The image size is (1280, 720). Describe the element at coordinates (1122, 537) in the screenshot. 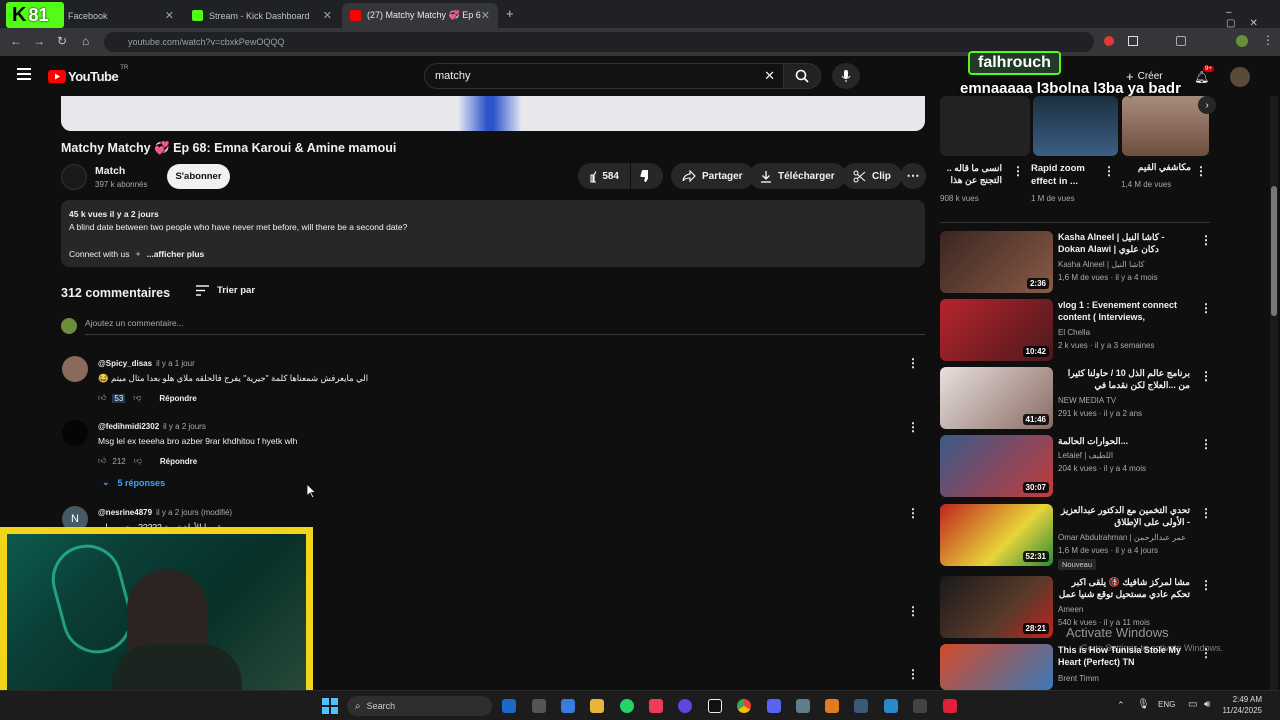

I see `recommendation-channel: Omar Abdulrahman | عمر عبدالرحمن` at that location.